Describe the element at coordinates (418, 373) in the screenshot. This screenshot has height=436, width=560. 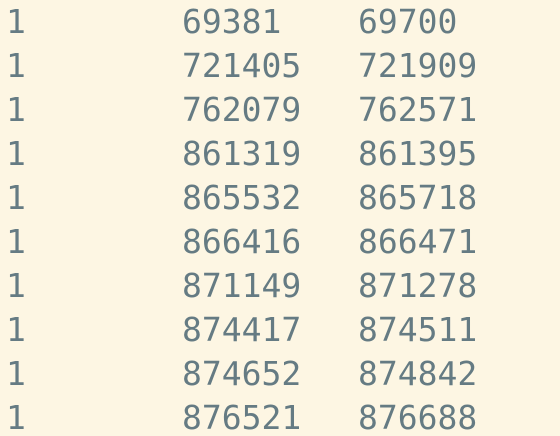
I see `row-col-3: 874842` at that location.